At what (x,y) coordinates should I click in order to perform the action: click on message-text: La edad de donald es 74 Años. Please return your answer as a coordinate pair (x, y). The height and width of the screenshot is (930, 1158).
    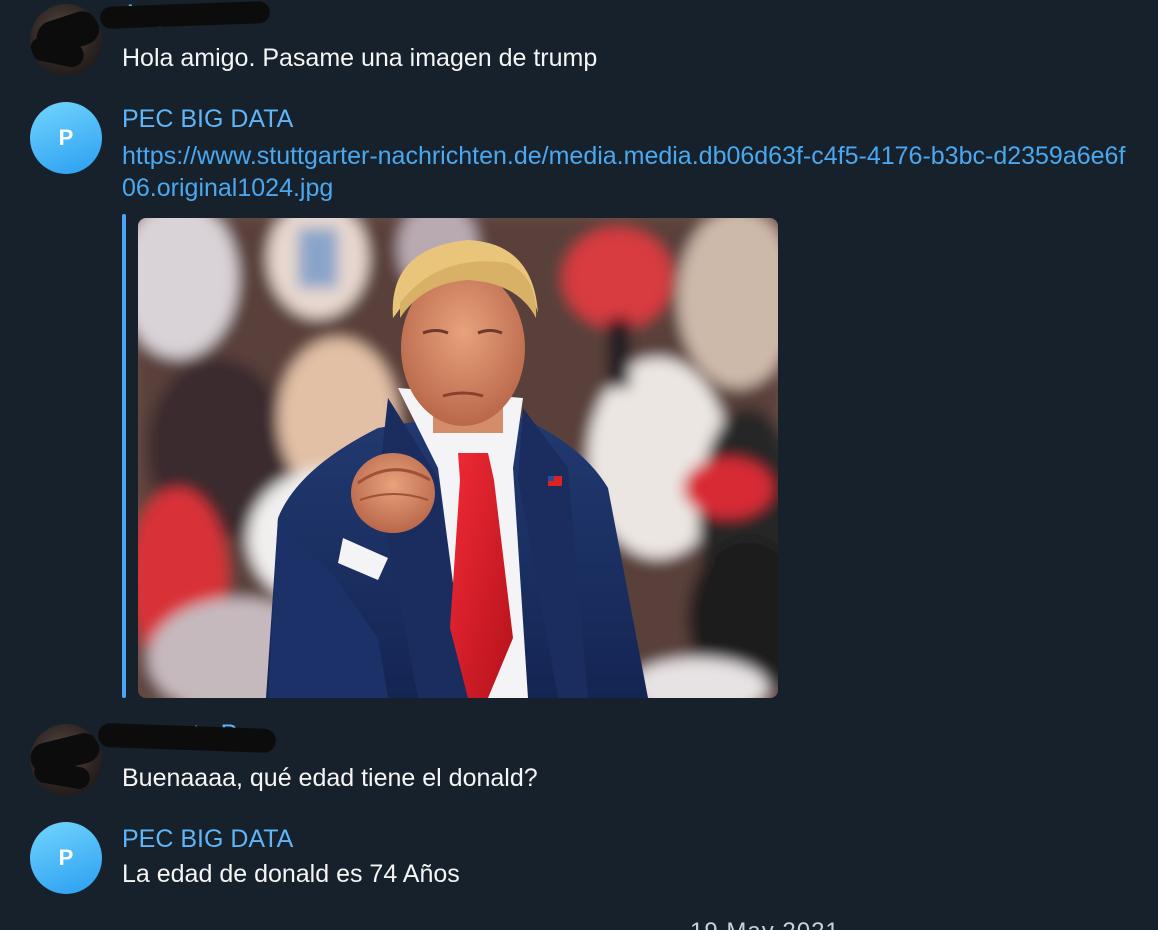
    Looking at the image, I should click on (291, 874).